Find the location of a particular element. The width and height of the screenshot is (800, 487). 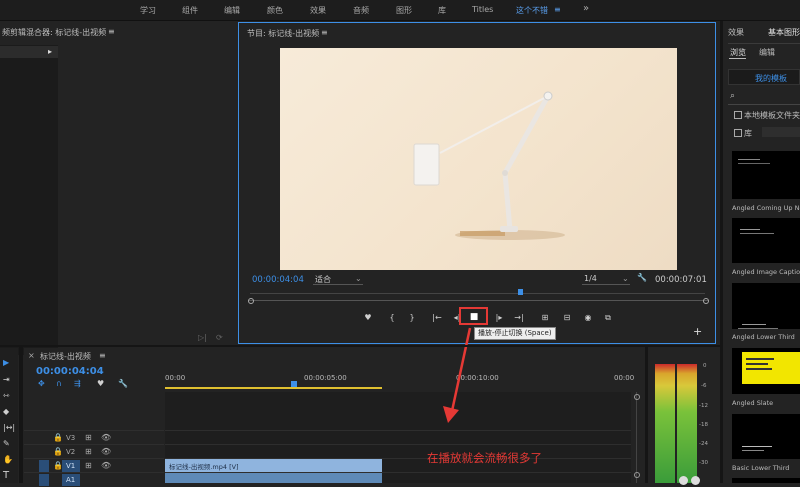

timeline-timecode: 00:00:04:04 is located at coordinates (70, 371).